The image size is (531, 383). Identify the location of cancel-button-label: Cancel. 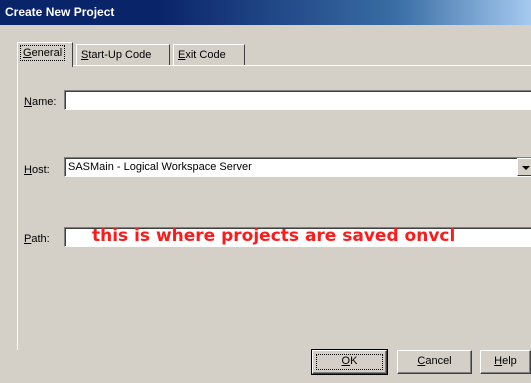
(434, 361).